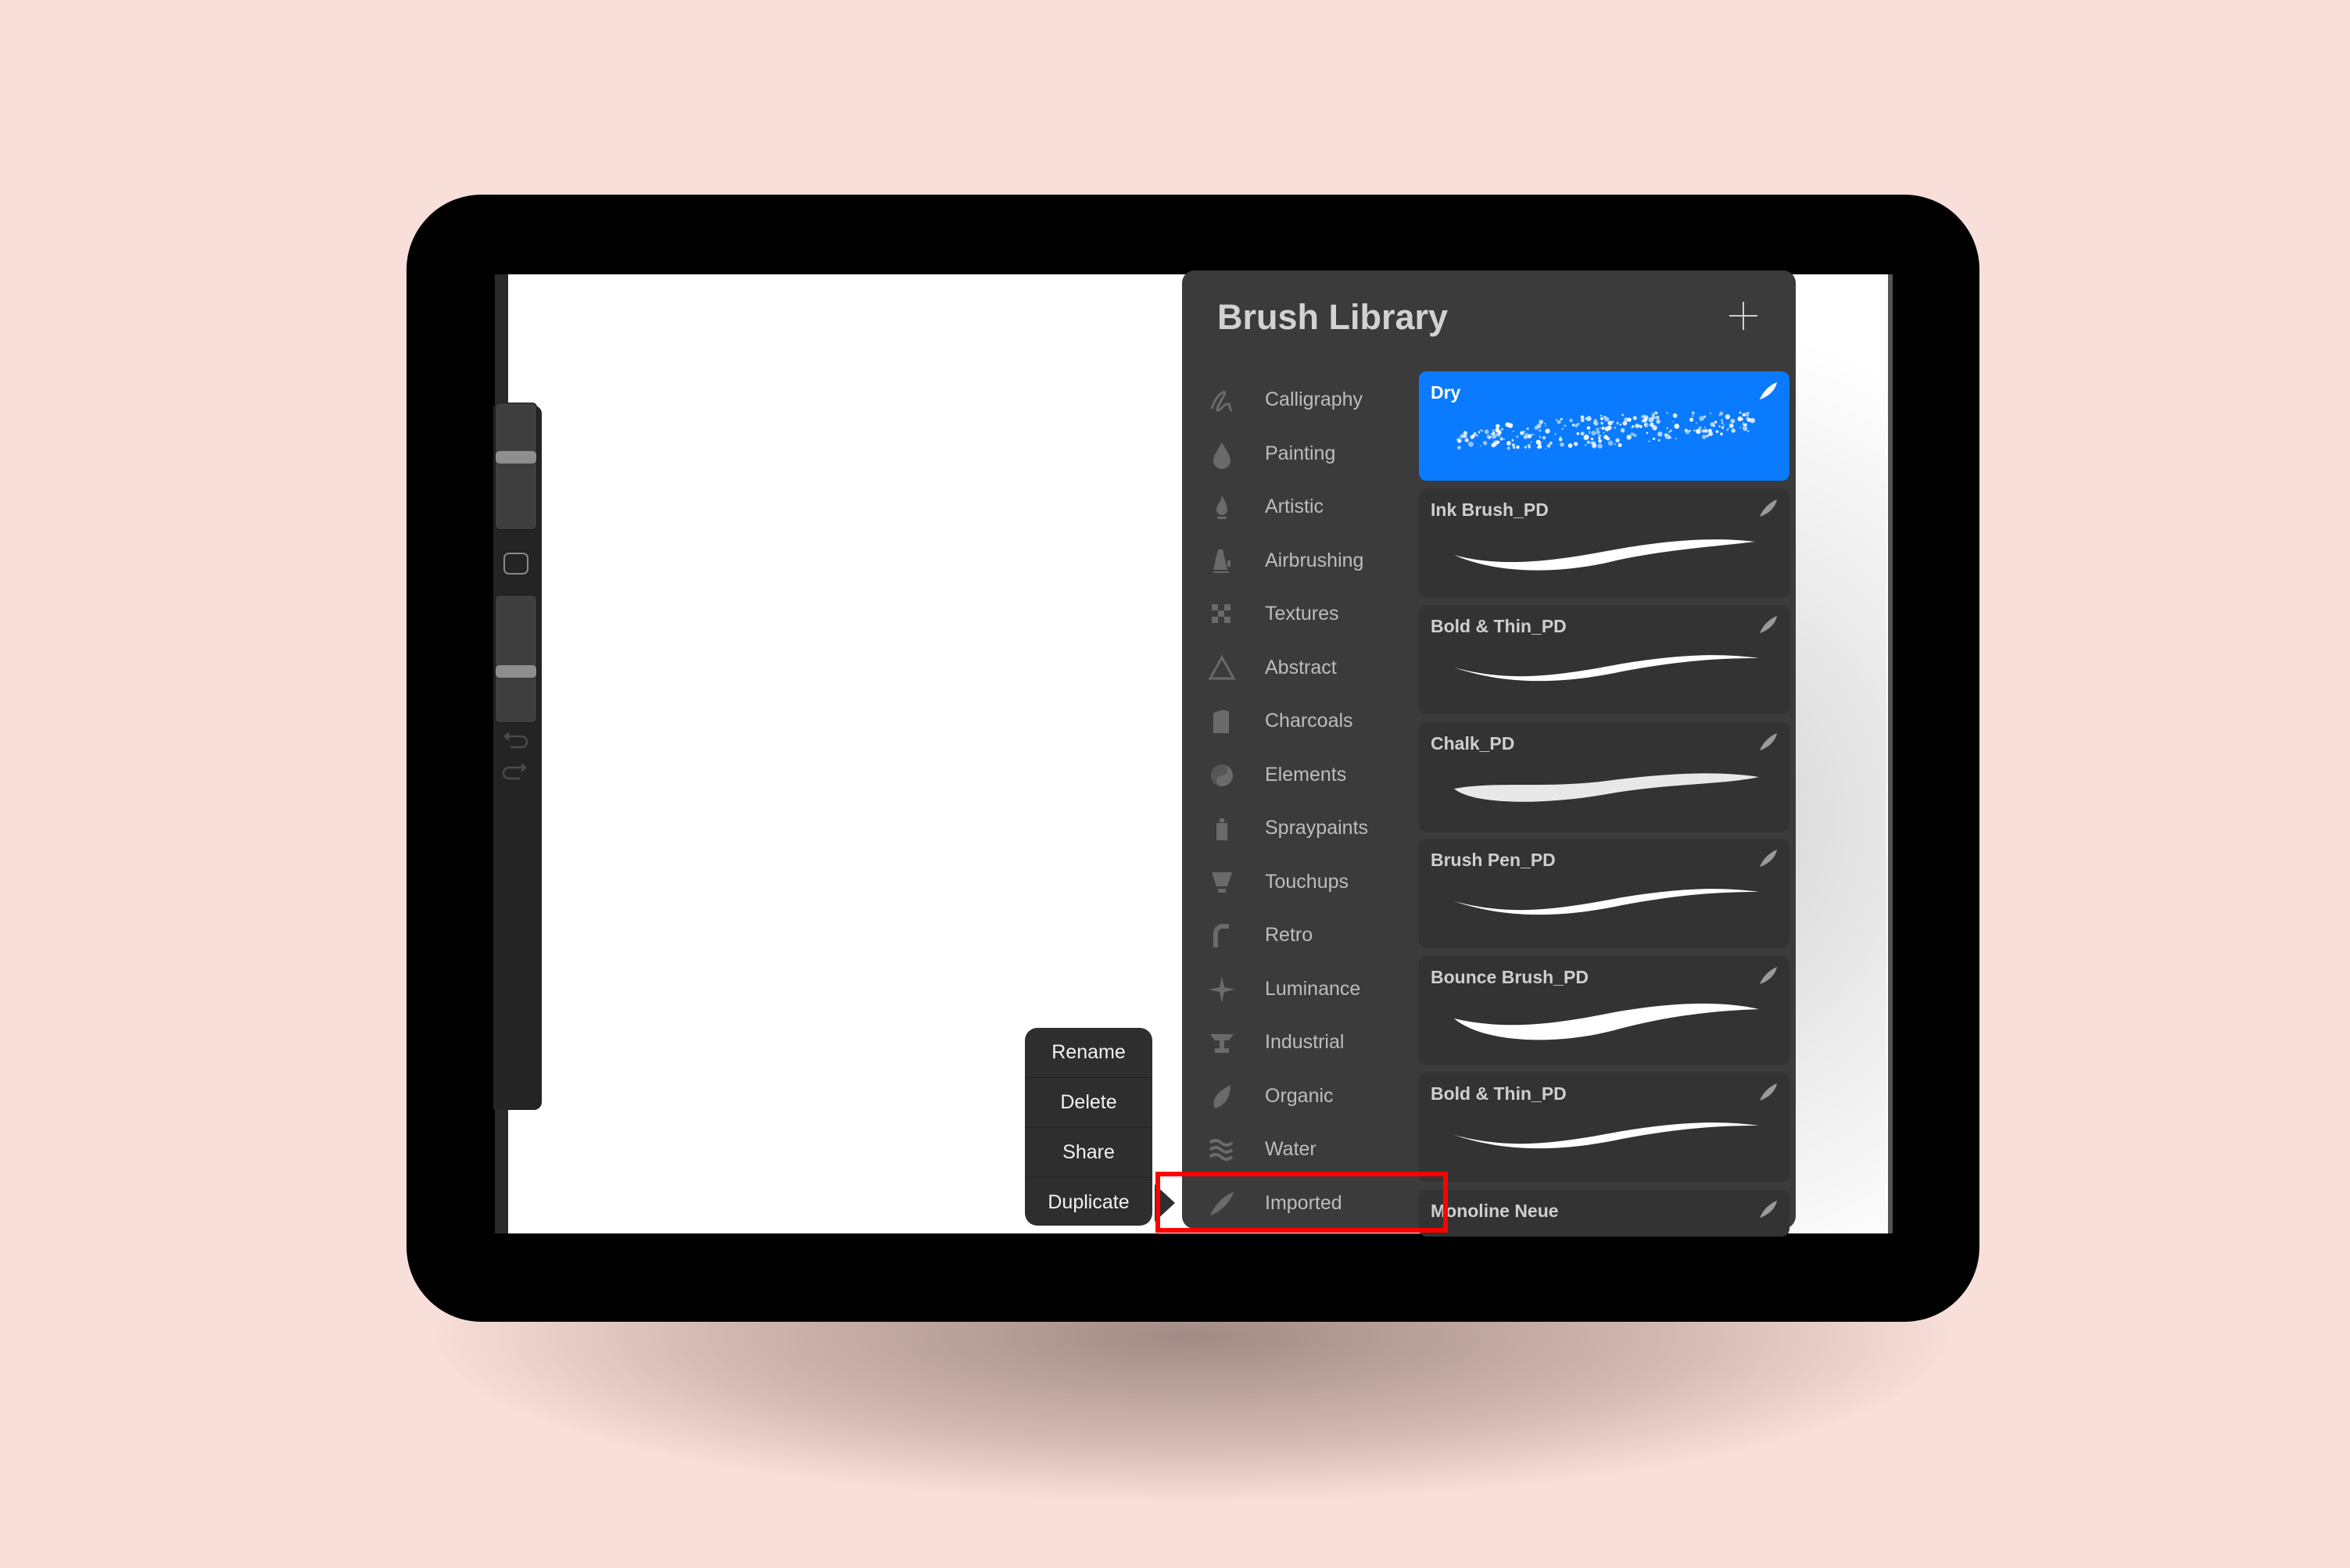 The width and height of the screenshot is (2350, 1568). What do you see at coordinates (516, 457) in the screenshot?
I see `brush-size-thumb` at bounding box center [516, 457].